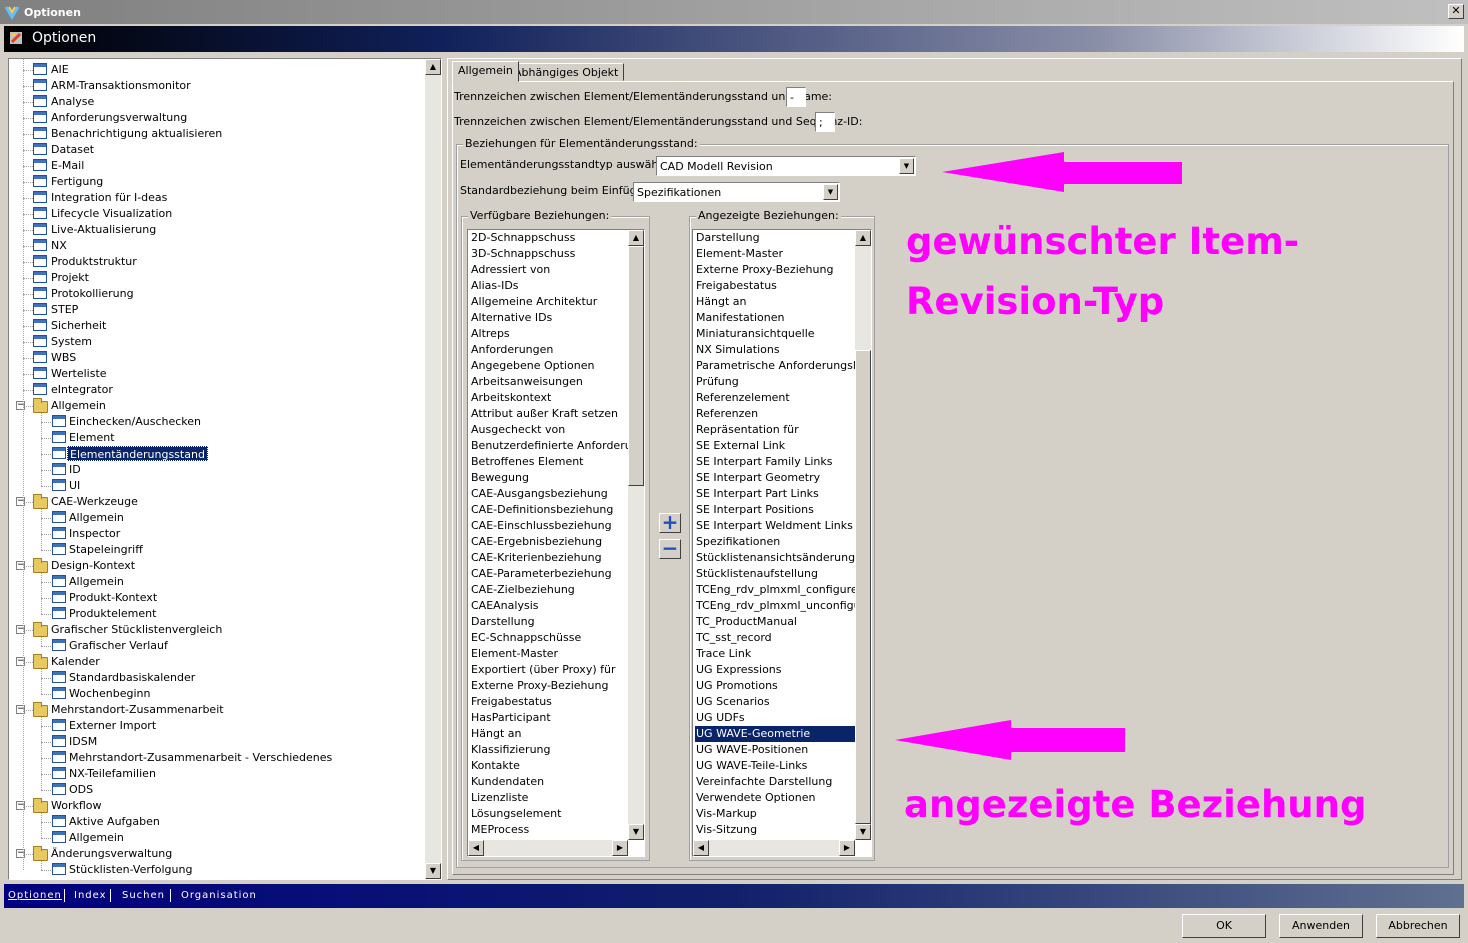  Describe the element at coordinates (433, 469) in the screenshot. I see `tree-scrollbar: ▲ ▼` at that location.